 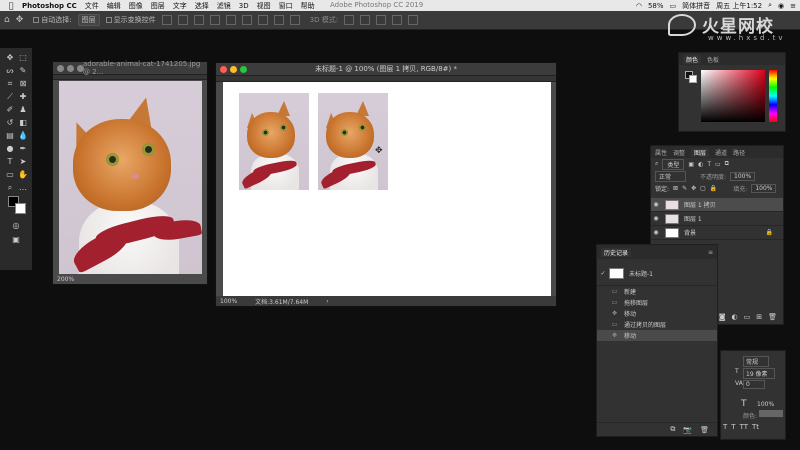 I want to click on battery-icon: ▭, so click(x=673, y=6).